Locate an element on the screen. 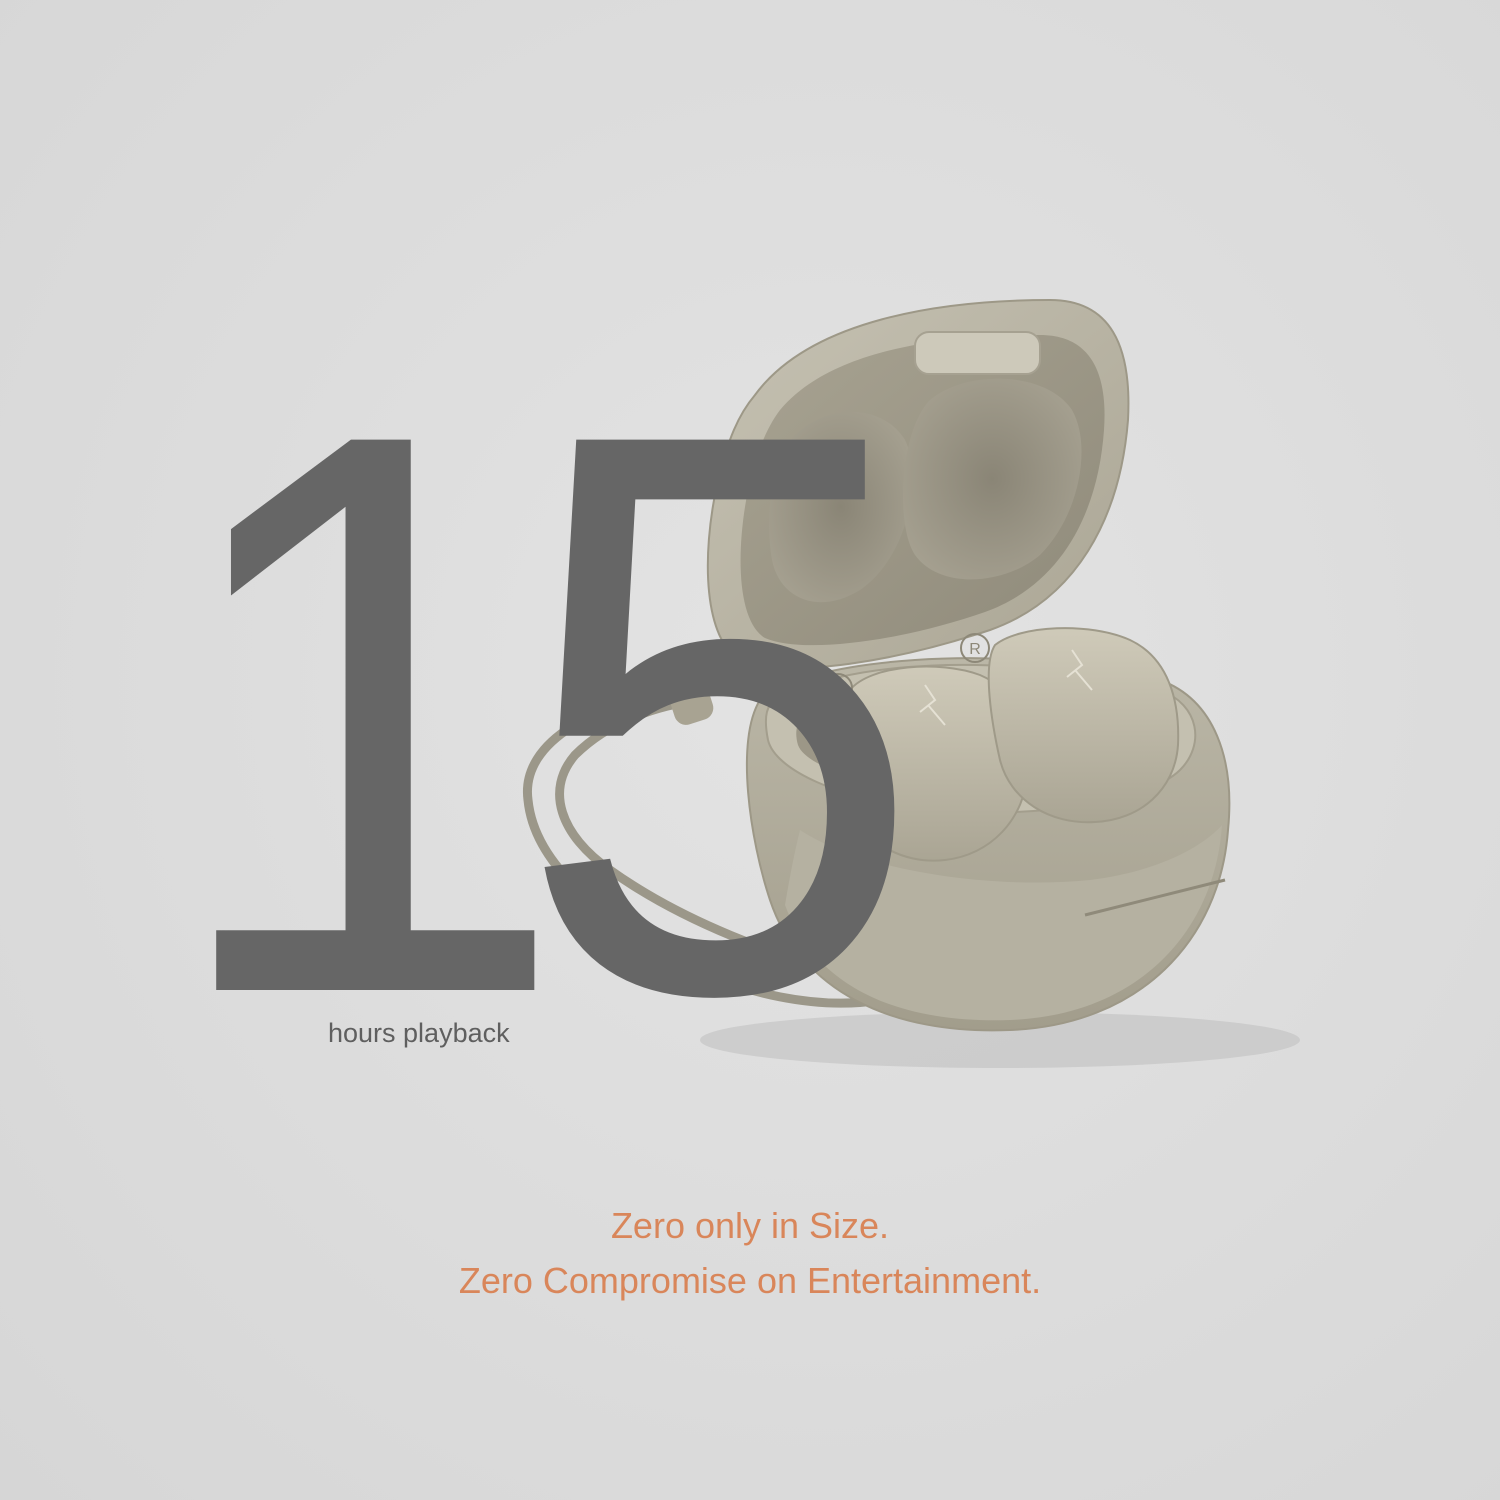  right-bud-mark: R is located at coordinates (975, 649).